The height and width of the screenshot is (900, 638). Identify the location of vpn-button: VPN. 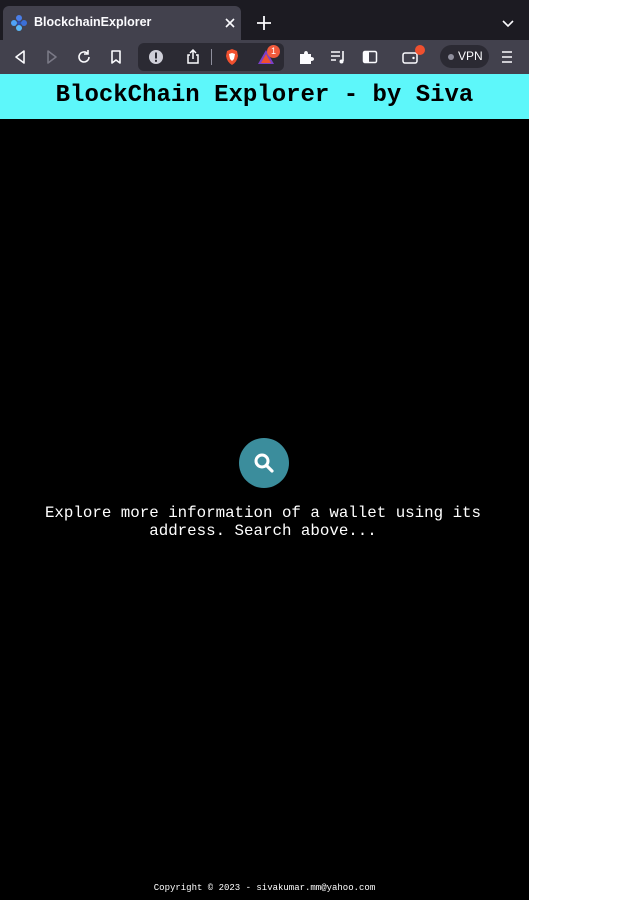
(464, 56).